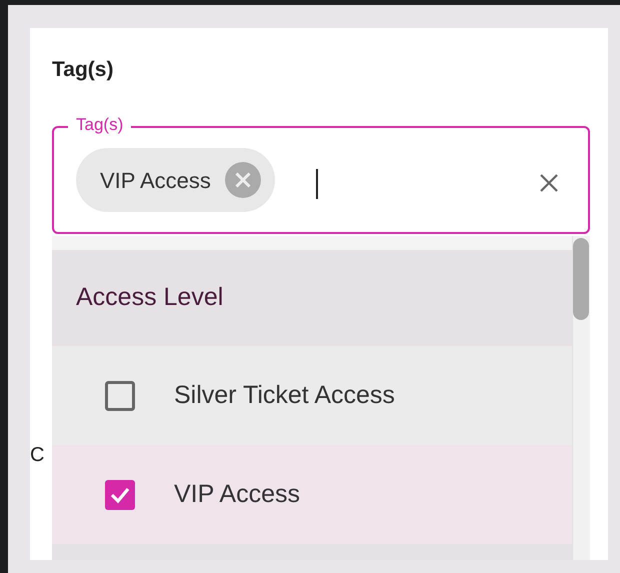 The image size is (620, 573). I want to click on tag-chip: VIP Access, so click(175, 180).